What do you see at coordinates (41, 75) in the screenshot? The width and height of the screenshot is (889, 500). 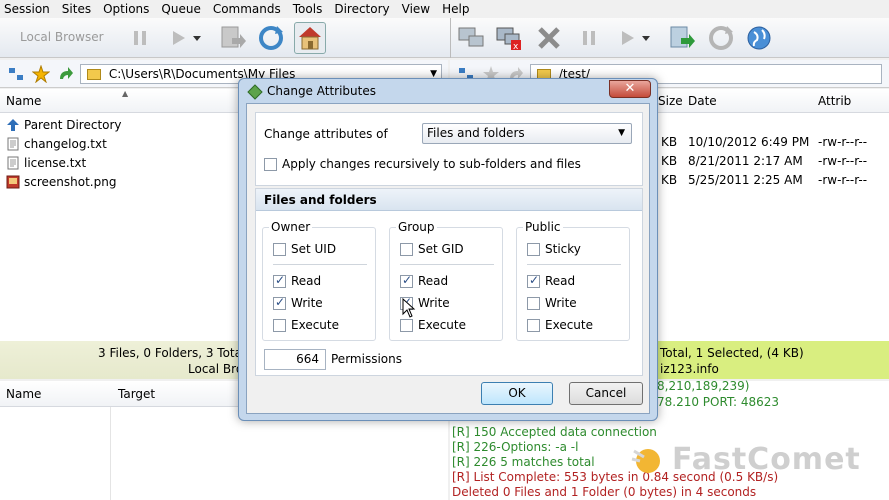 I see `favorites-star-icon` at bounding box center [41, 75].